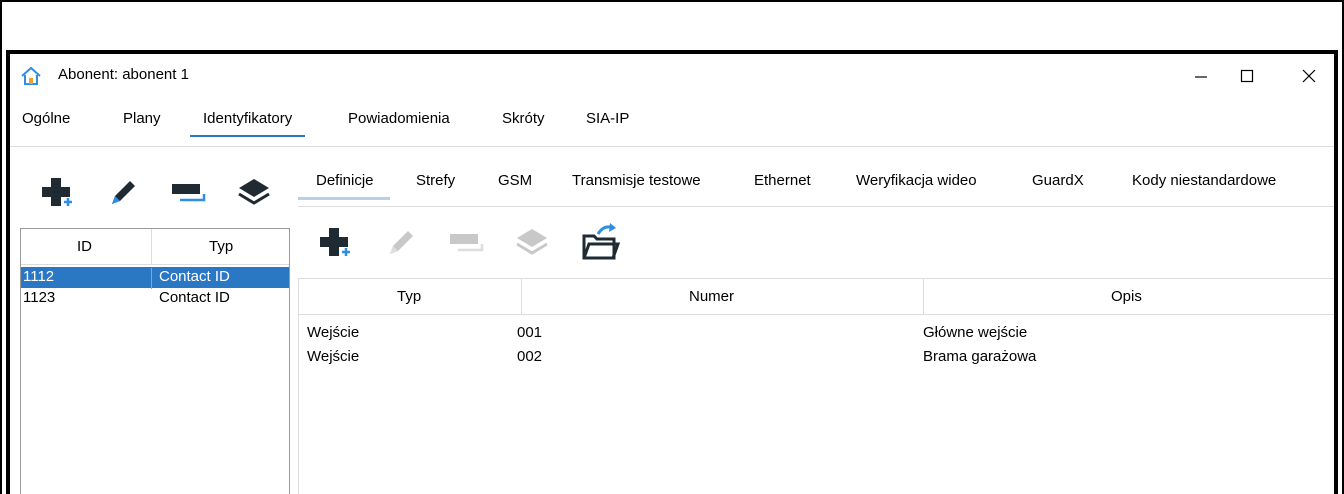 The height and width of the screenshot is (494, 1344). Describe the element at coordinates (155, 247) in the screenshot. I see `identifier-list-header: ID Typ` at that location.